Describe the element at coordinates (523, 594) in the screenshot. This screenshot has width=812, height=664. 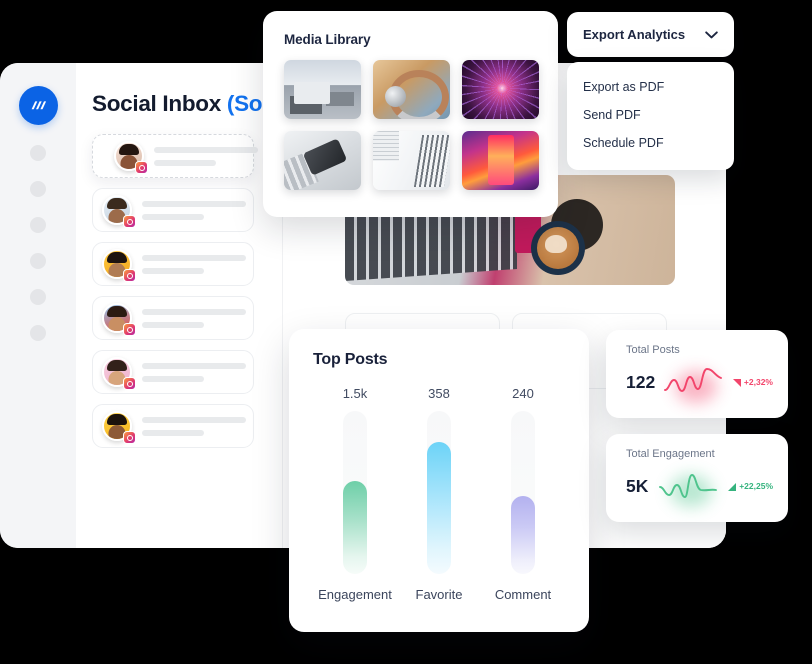
I see `bar-label-comment: Comment` at that location.